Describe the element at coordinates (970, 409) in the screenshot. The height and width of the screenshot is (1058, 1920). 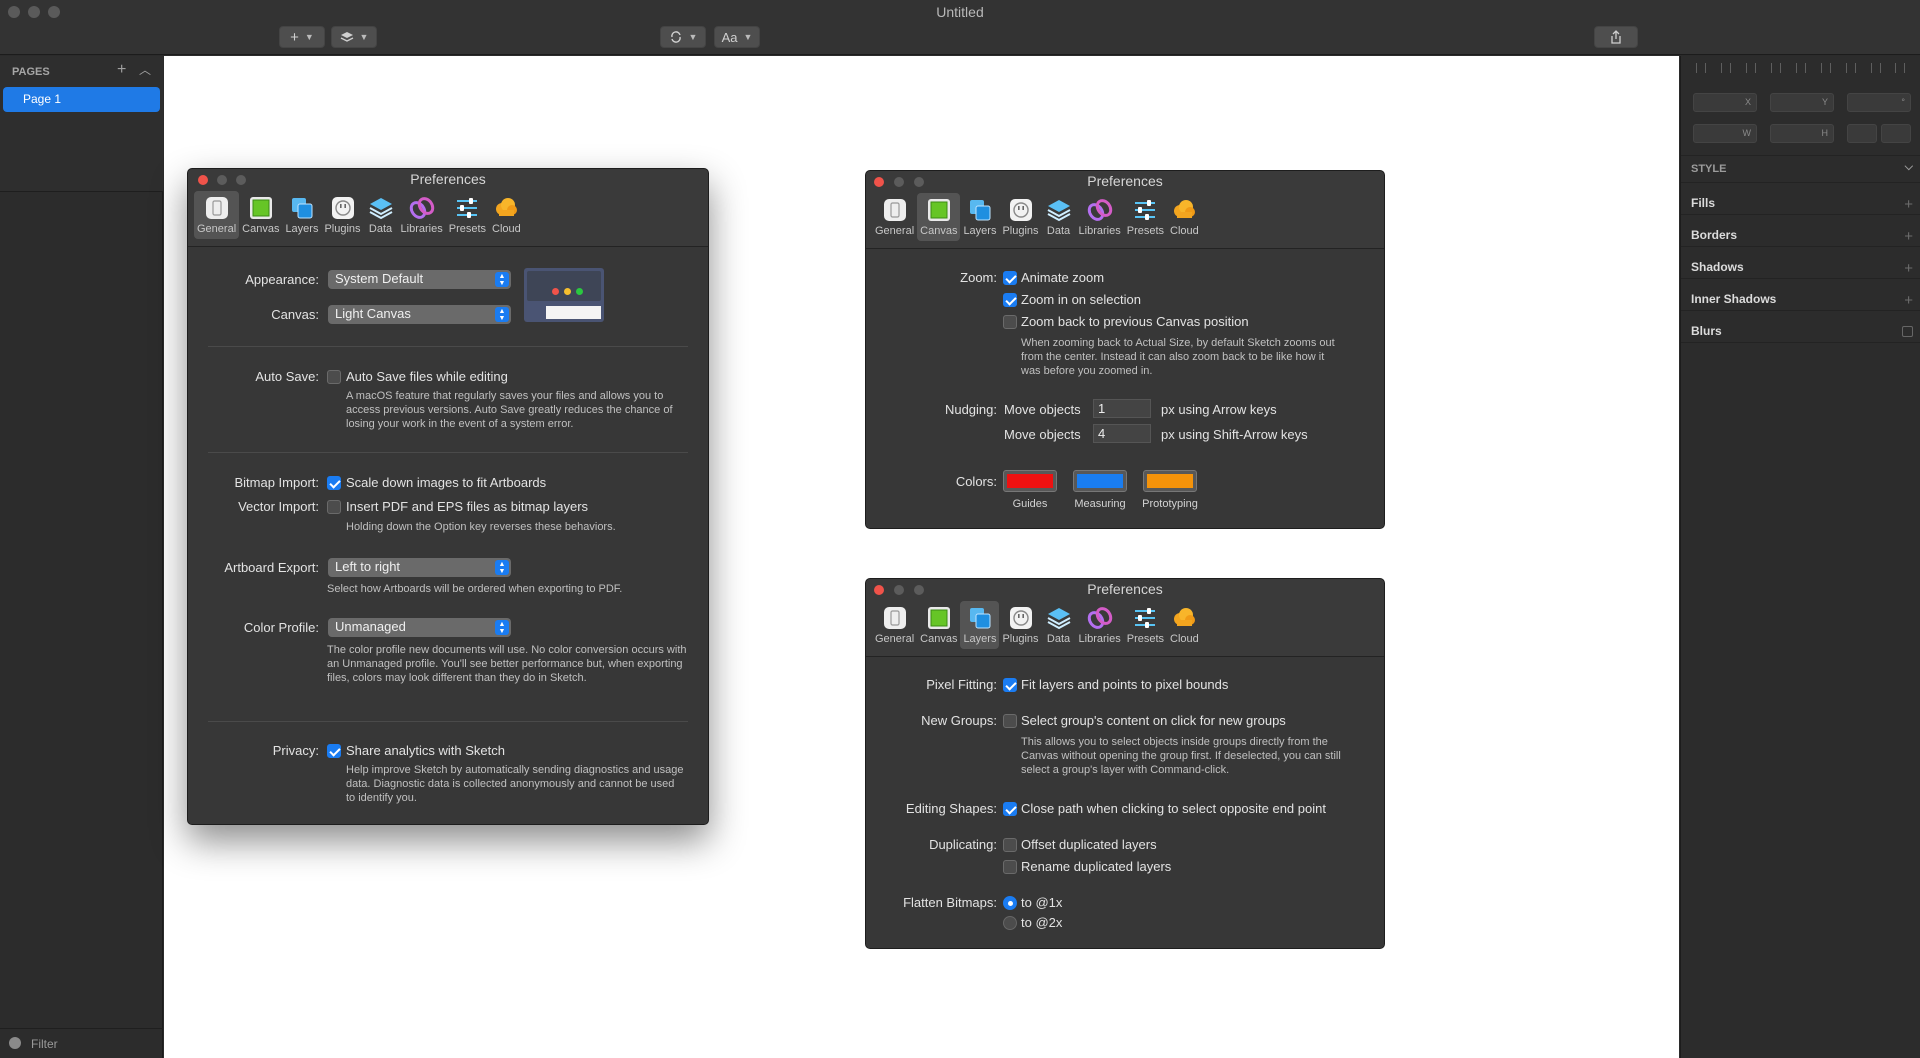
I see `nudging-label: Nudging:` at that location.